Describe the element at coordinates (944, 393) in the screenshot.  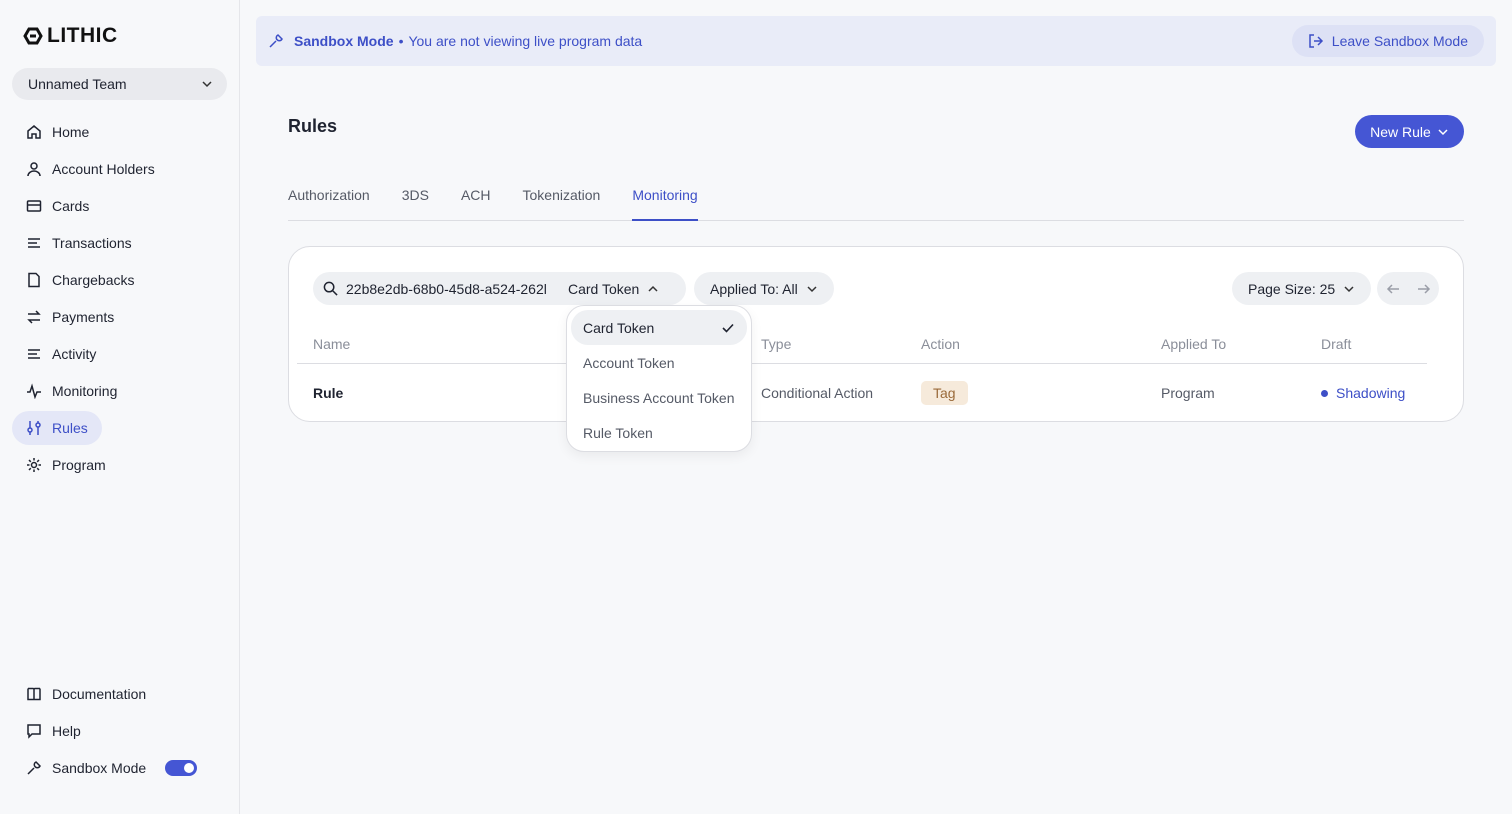
I see `action-tag-badge: Tag` at that location.